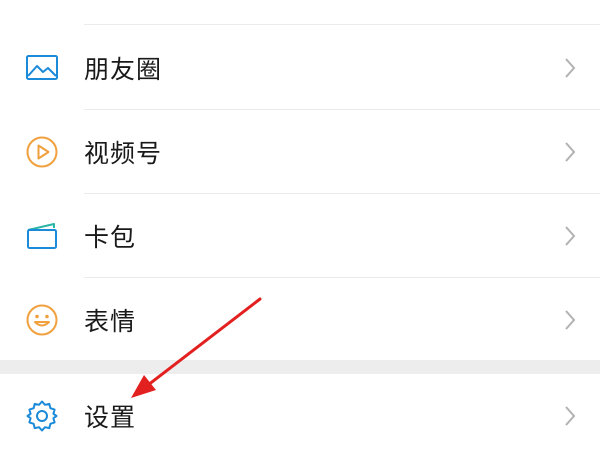  I want to click on top-divider, so click(342, 24).